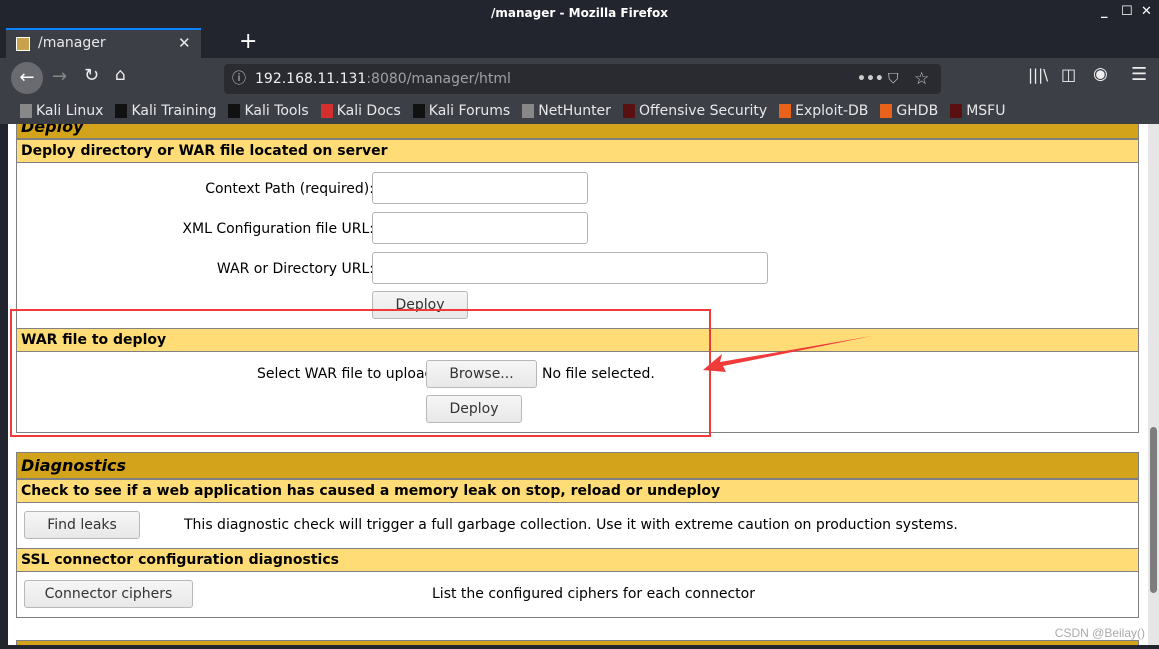 This screenshot has height=649, width=1159. What do you see at coordinates (703, 111) in the screenshot?
I see `bookmark-label: Offensive Security` at bounding box center [703, 111].